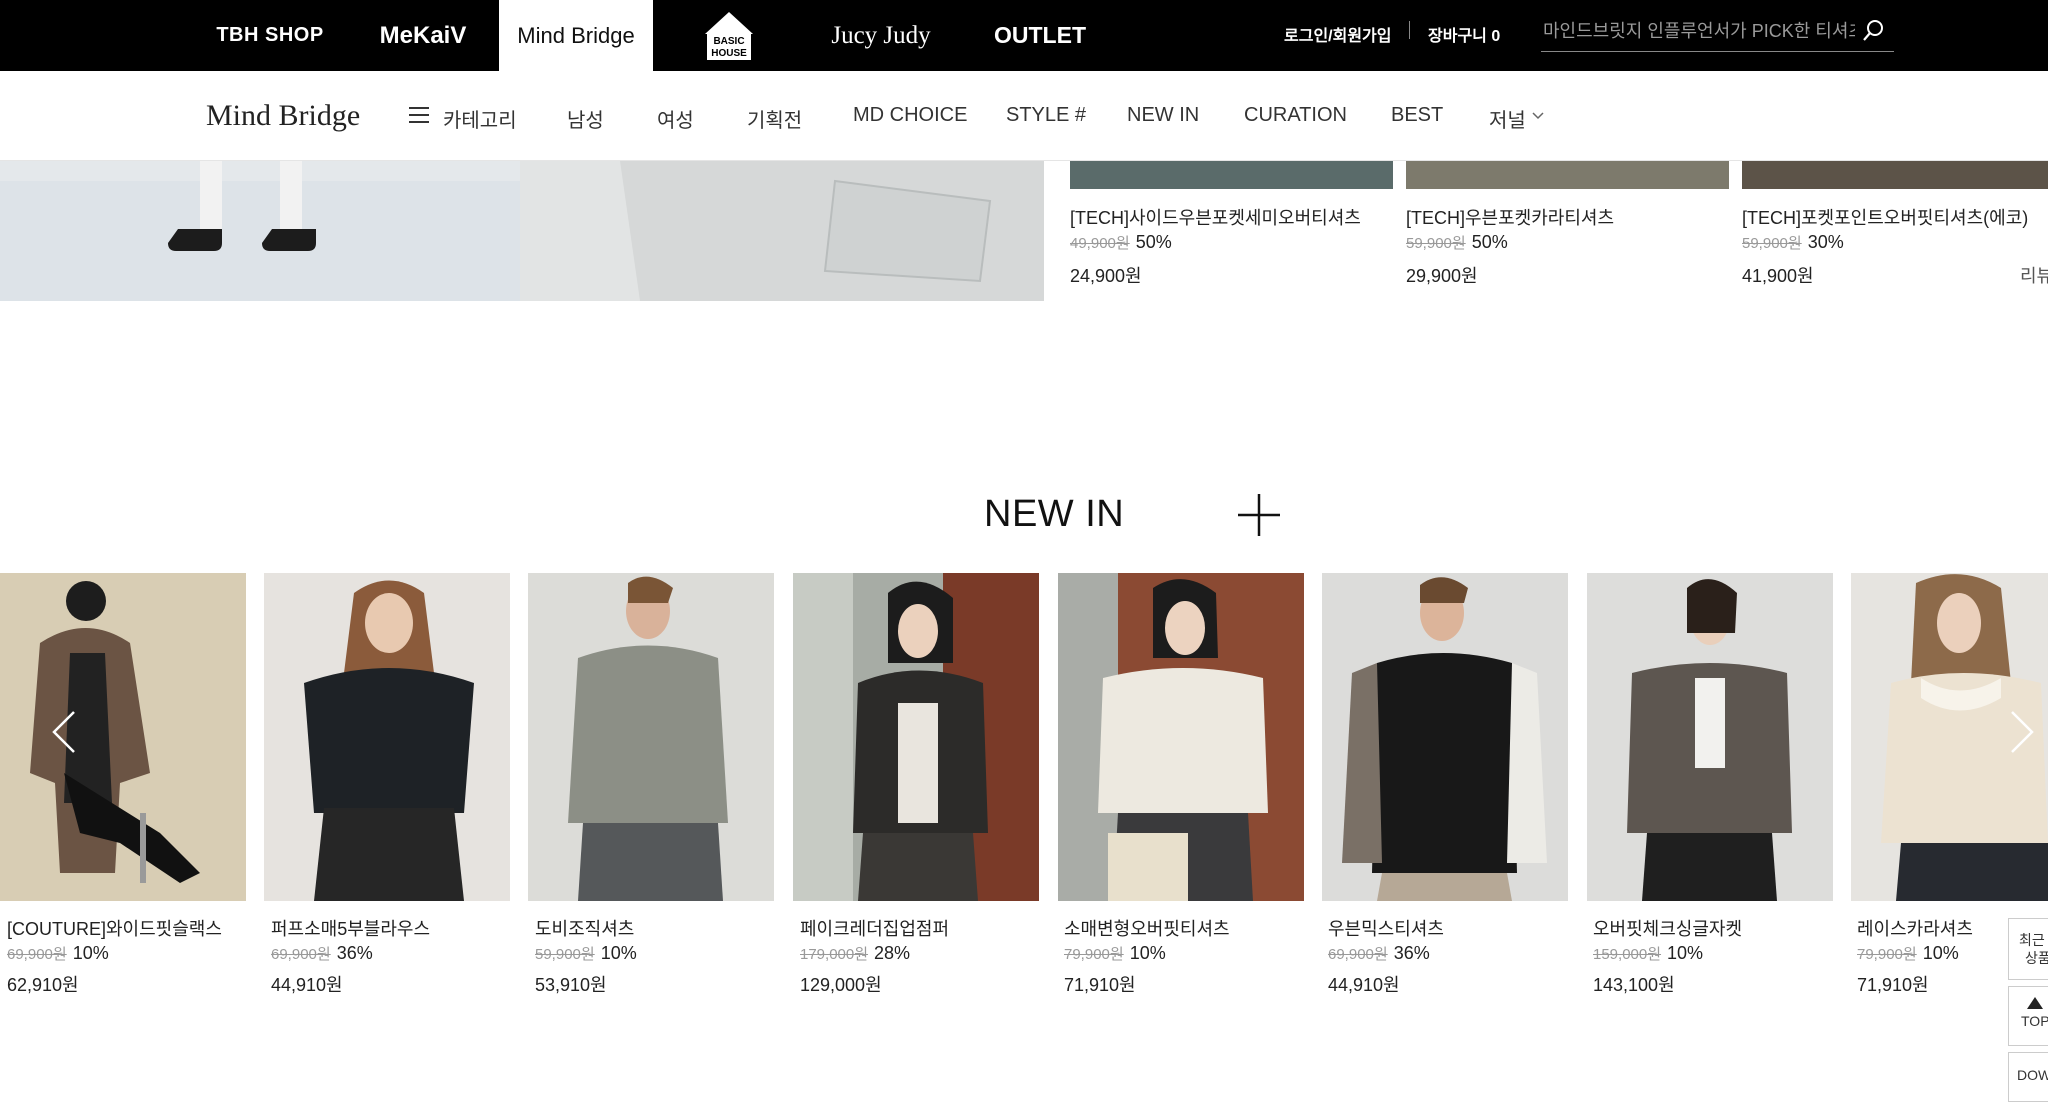 Image resolution: width=2048 pixels, height=1102 pixels. Describe the element at coordinates (1147, 928) in the screenshot. I see `product-name-5: 소매변형오버핏티셔츠` at that location.